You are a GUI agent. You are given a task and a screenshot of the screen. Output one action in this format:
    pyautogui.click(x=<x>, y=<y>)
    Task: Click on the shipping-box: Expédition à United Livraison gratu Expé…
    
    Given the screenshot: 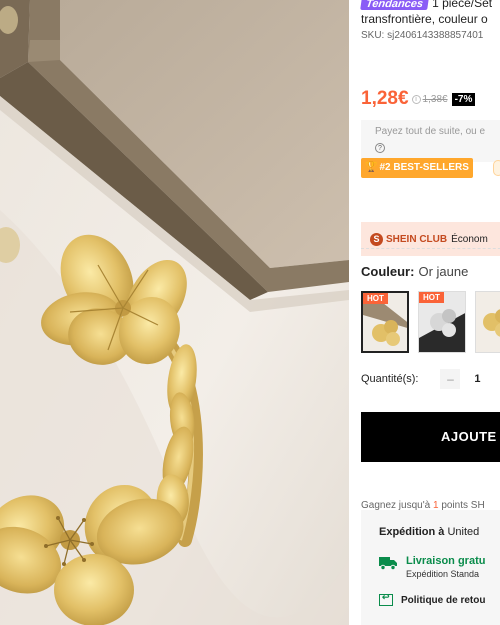 What is the action you would take?
    pyautogui.click(x=430, y=567)
    